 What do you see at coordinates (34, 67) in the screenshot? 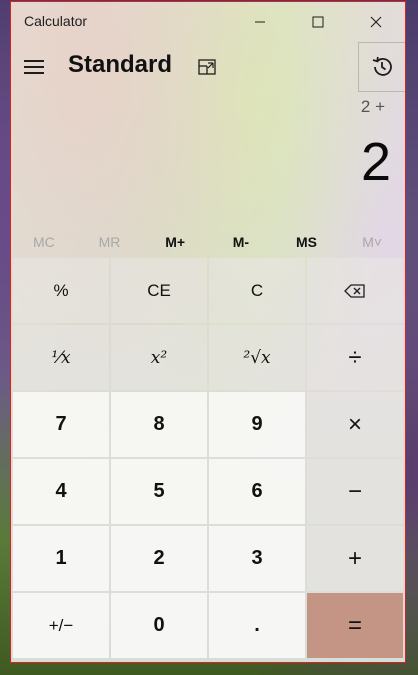
I see `hamburger-icon` at bounding box center [34, 67].